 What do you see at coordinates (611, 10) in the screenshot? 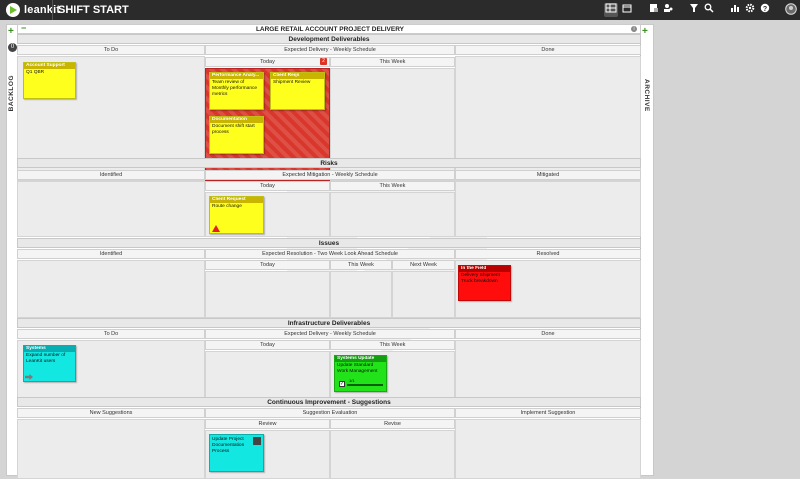
I see `board-view-icon` at bounding box center [611, 10].